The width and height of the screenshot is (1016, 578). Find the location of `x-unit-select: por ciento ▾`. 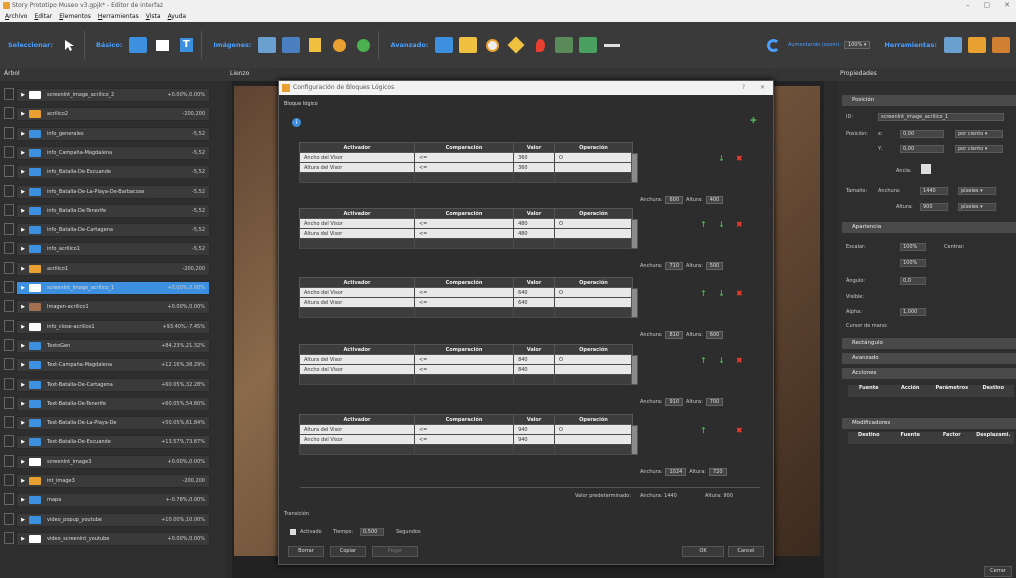

x-unit-select: por ciento ▾ is located at coordinates (979, 134).